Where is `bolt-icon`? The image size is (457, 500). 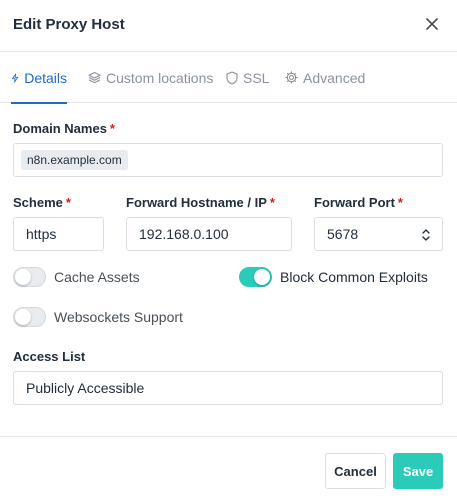 bolt-icon is located at coordinates (15, 77).